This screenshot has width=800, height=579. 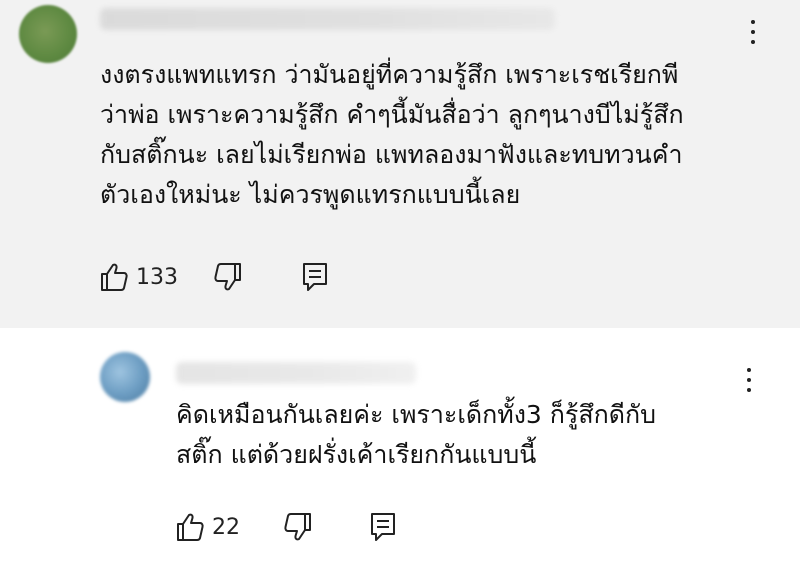 I want to click on comment-actions: 133, so click(x=214, y=277).